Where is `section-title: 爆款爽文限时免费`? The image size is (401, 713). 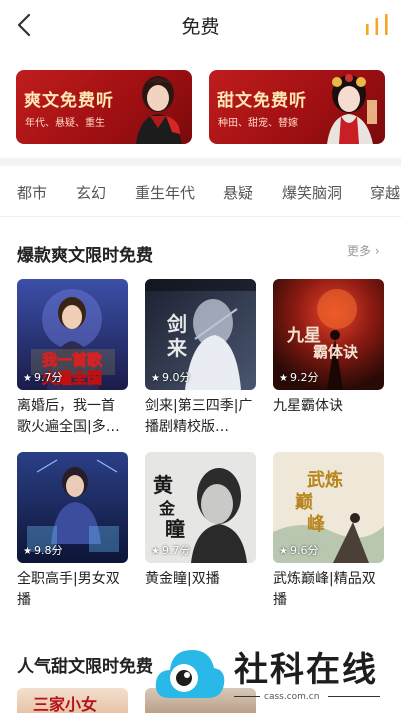
section-title: 爆款爽文限时免费 is located at coordinates (85, 256).